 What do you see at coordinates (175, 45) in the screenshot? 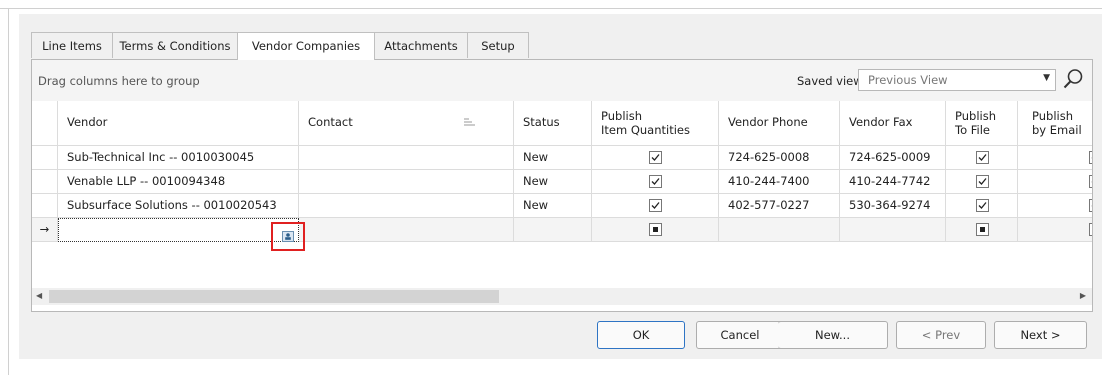
I see `tab-terms-conditions: Terms & Conditions` at bounding box center [175, 45].